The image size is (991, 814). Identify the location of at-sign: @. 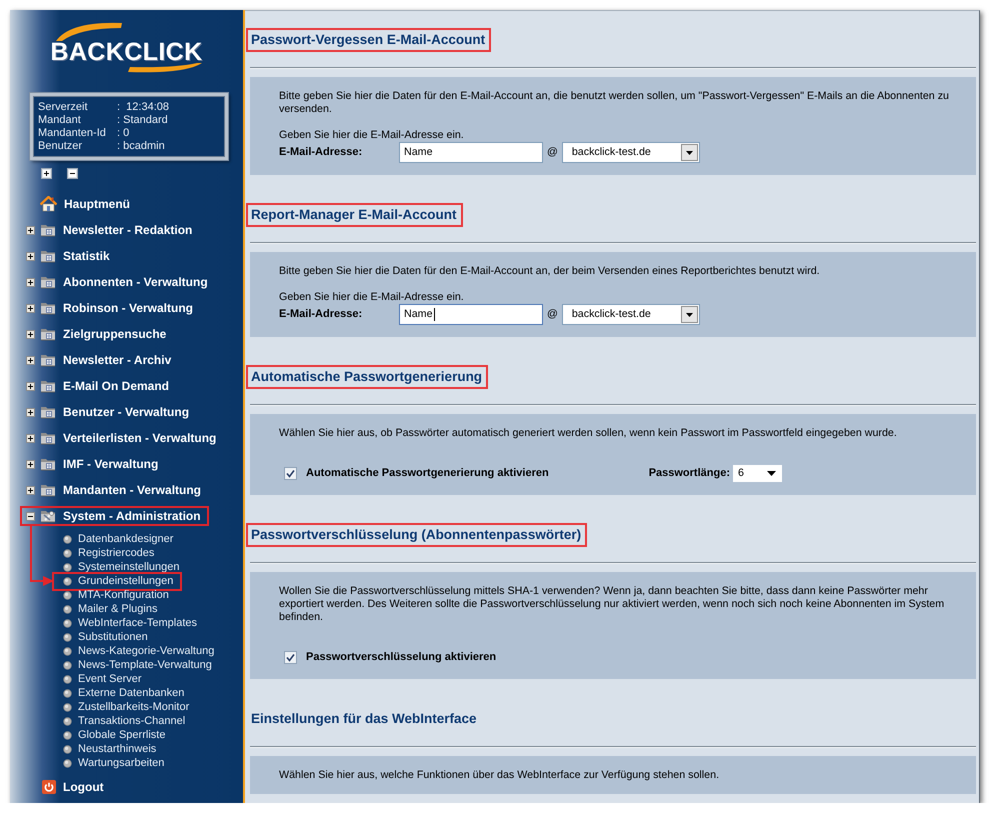
(552, 152).